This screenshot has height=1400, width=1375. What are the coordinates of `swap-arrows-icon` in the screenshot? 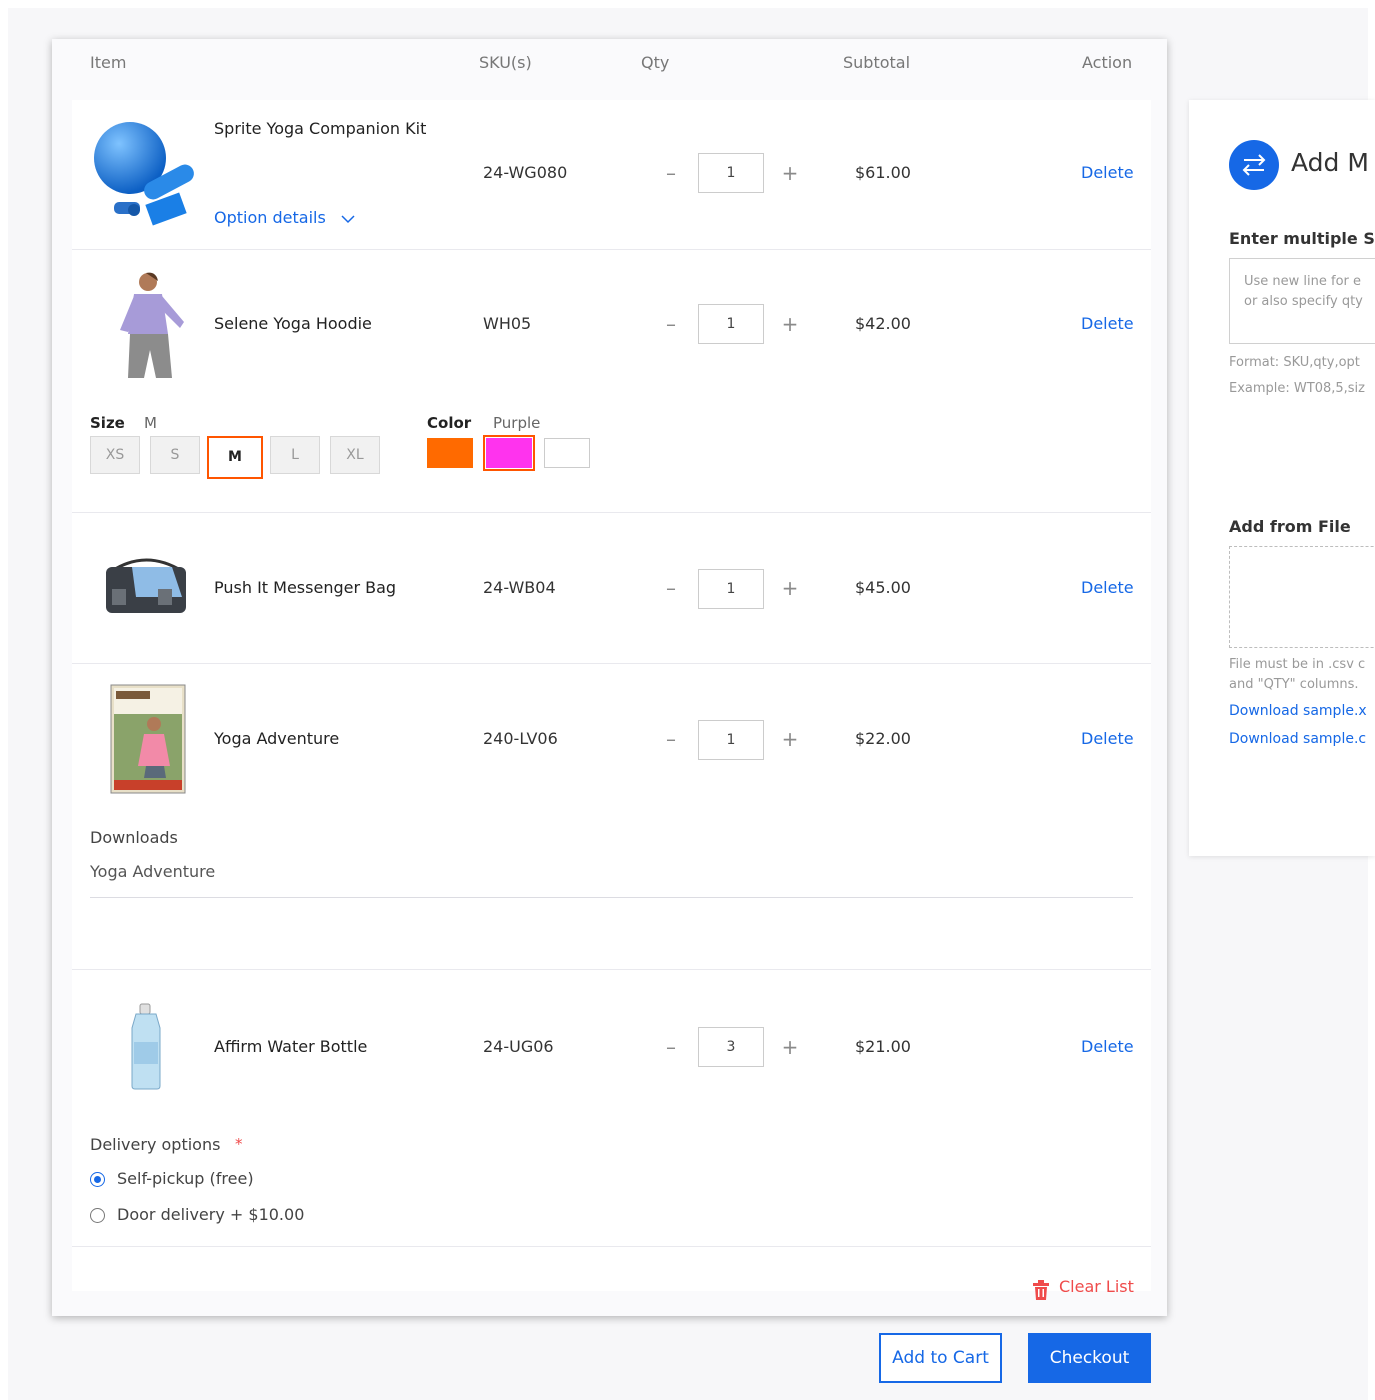 It's located at (1254, 165).